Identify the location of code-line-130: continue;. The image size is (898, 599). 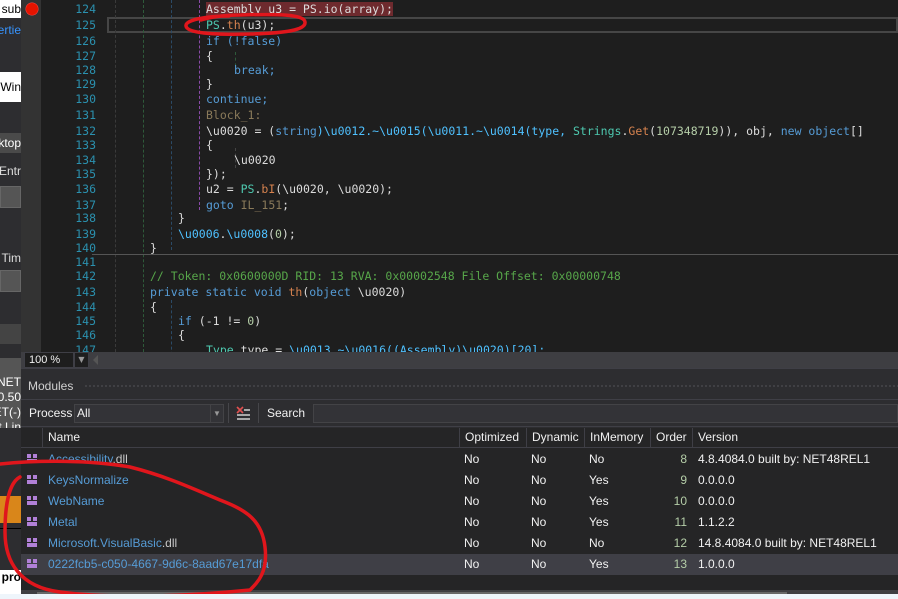
(237, 99).